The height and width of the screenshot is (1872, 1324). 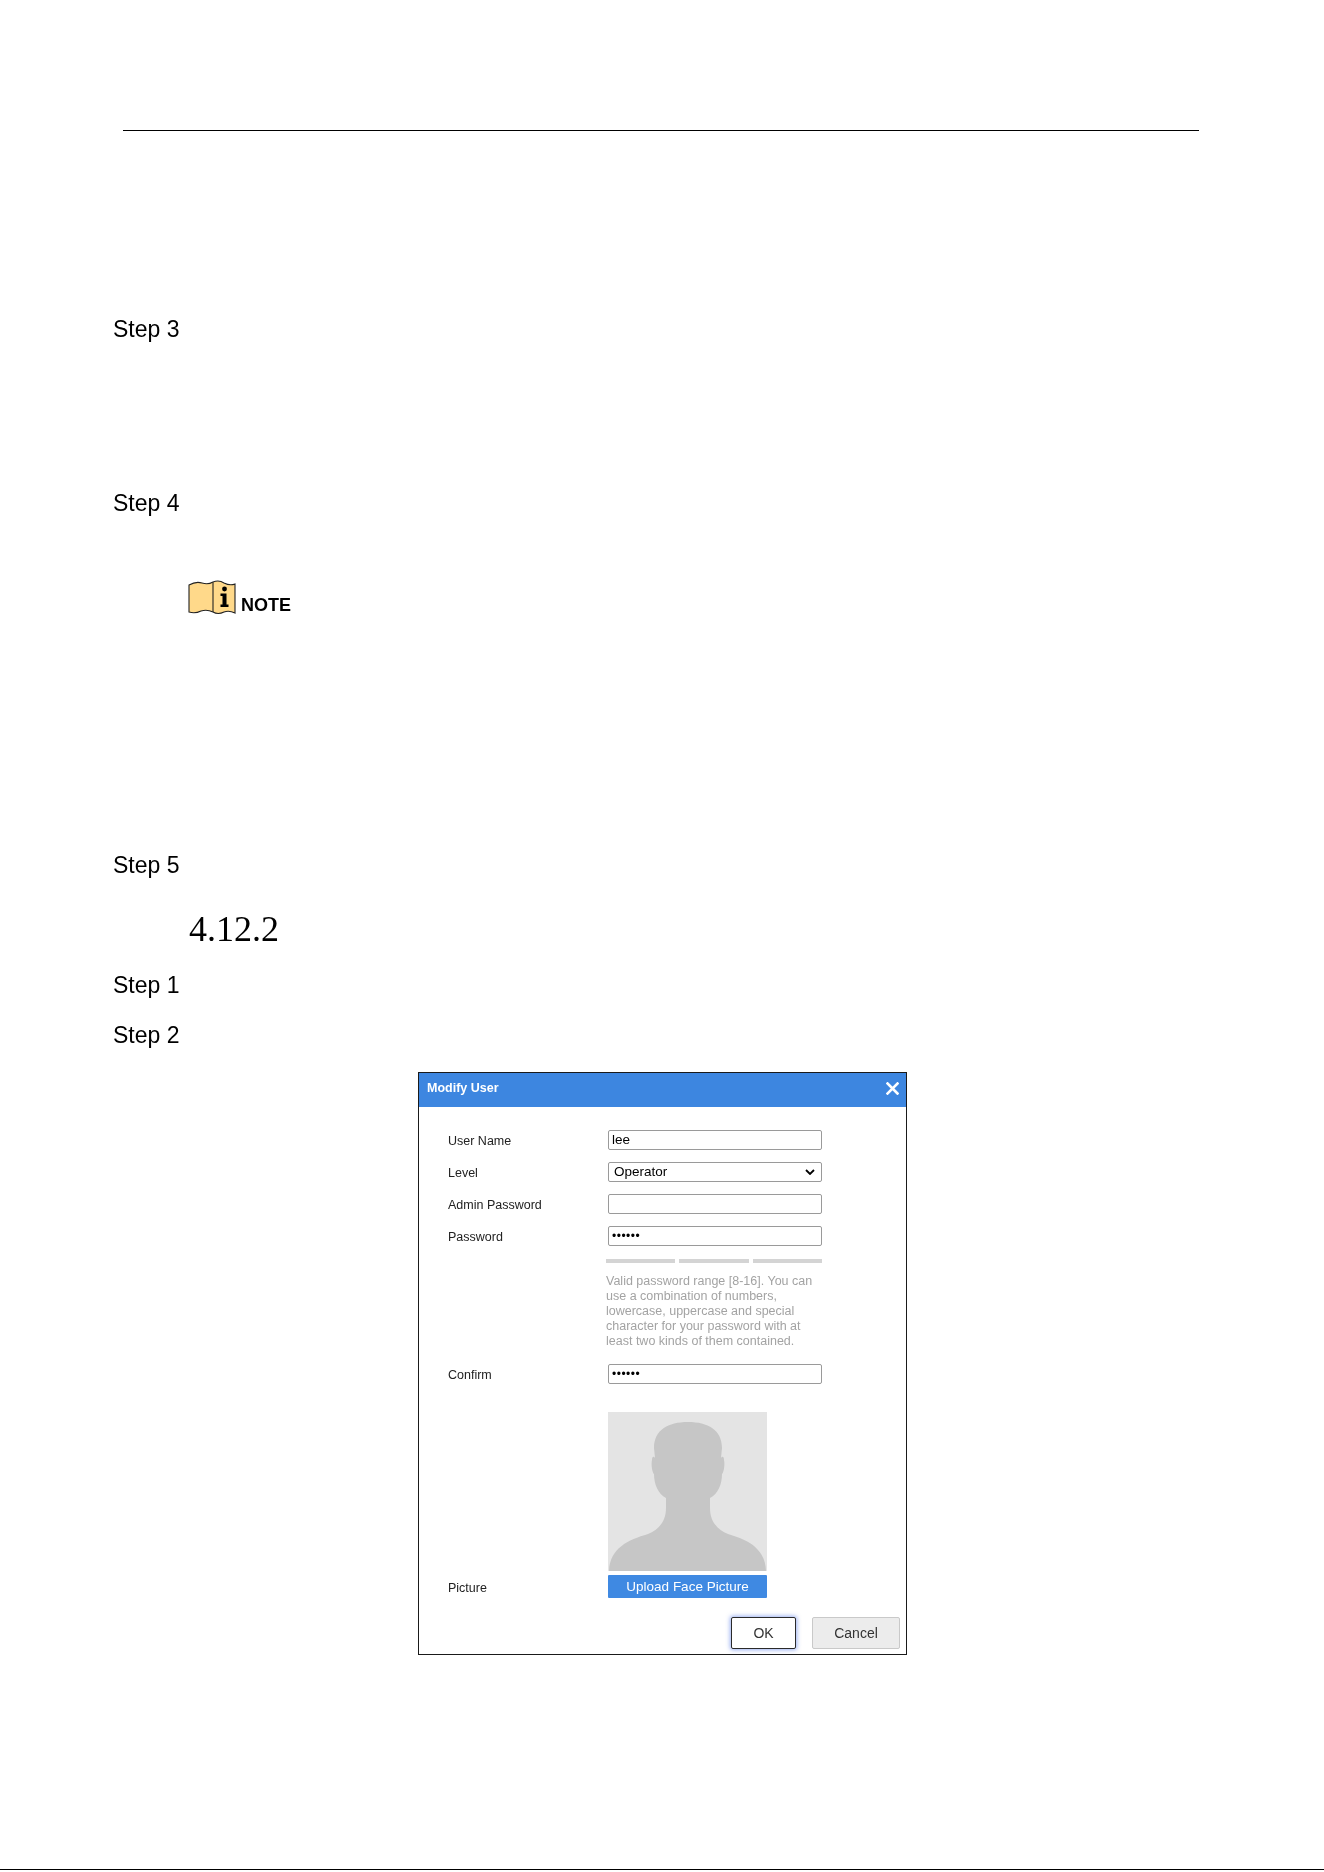 What do you see at coordinates (146, 1035) in the screenshot?
I see `step-label: Step 2` at bounding box center [146, 1035].